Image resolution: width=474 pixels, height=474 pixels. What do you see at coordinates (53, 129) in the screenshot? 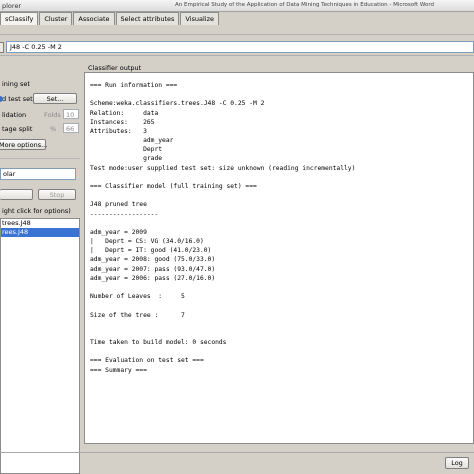
I see `percent-symbol: %` at bounding box center [53, 129].